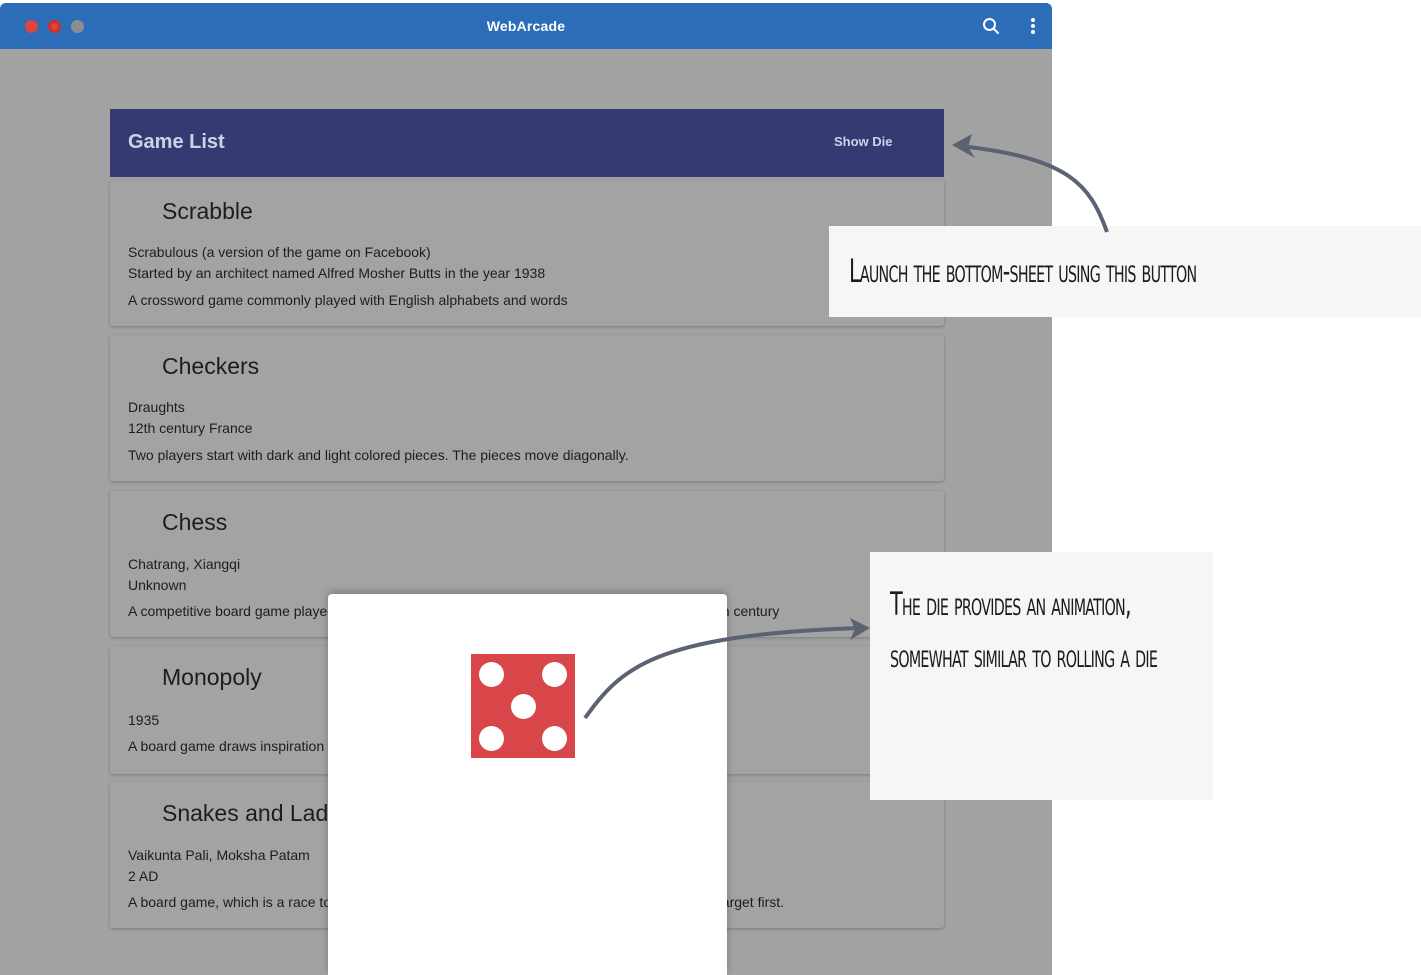 The height and width of the screenshot is (975, 1421). I want to click on game-origin: Unknown, so click(157, 585).